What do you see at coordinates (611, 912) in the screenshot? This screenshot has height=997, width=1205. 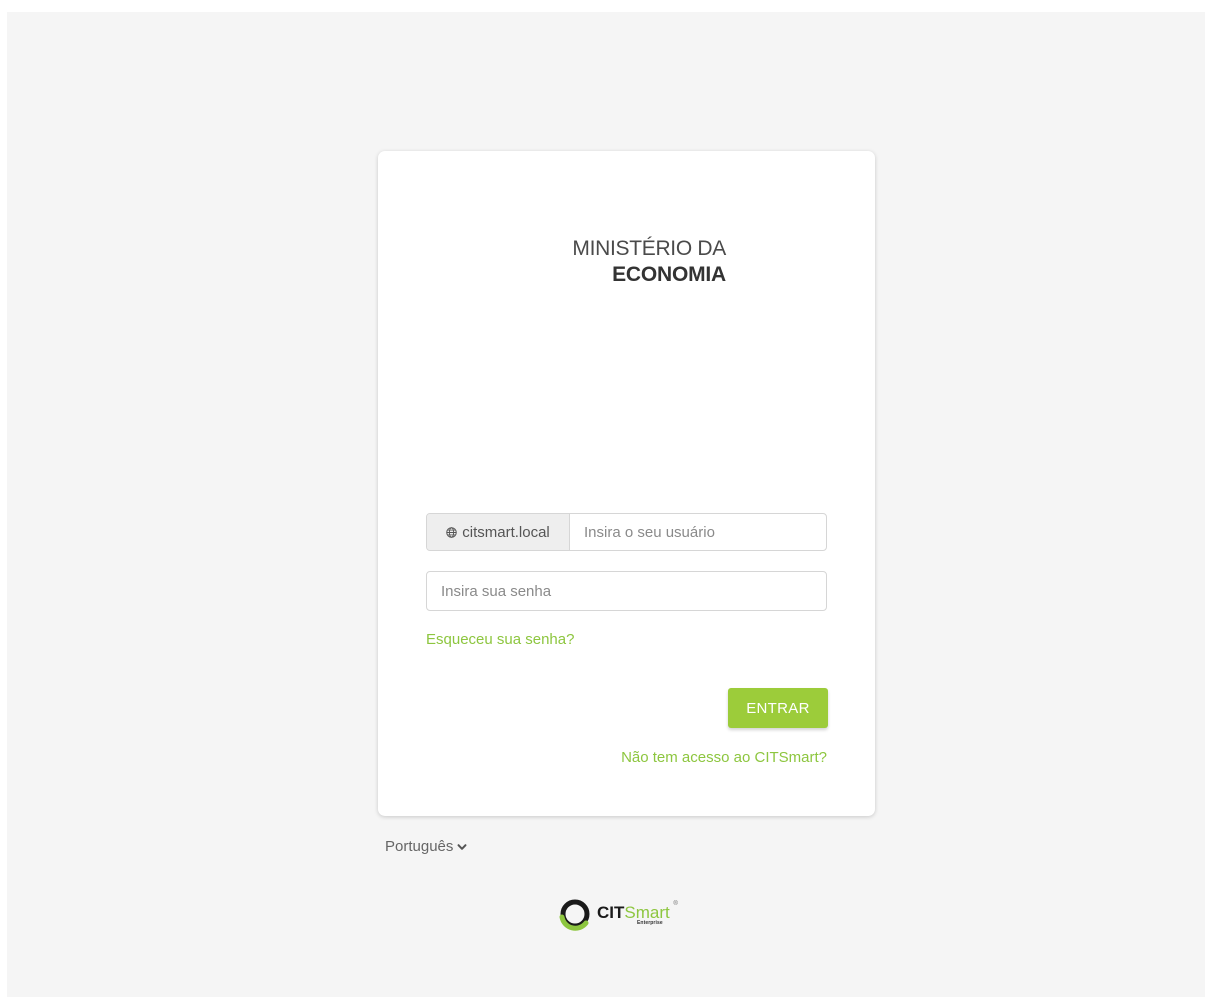 I see `brand-name-cit: CIT` at bounding box center [611, 912].